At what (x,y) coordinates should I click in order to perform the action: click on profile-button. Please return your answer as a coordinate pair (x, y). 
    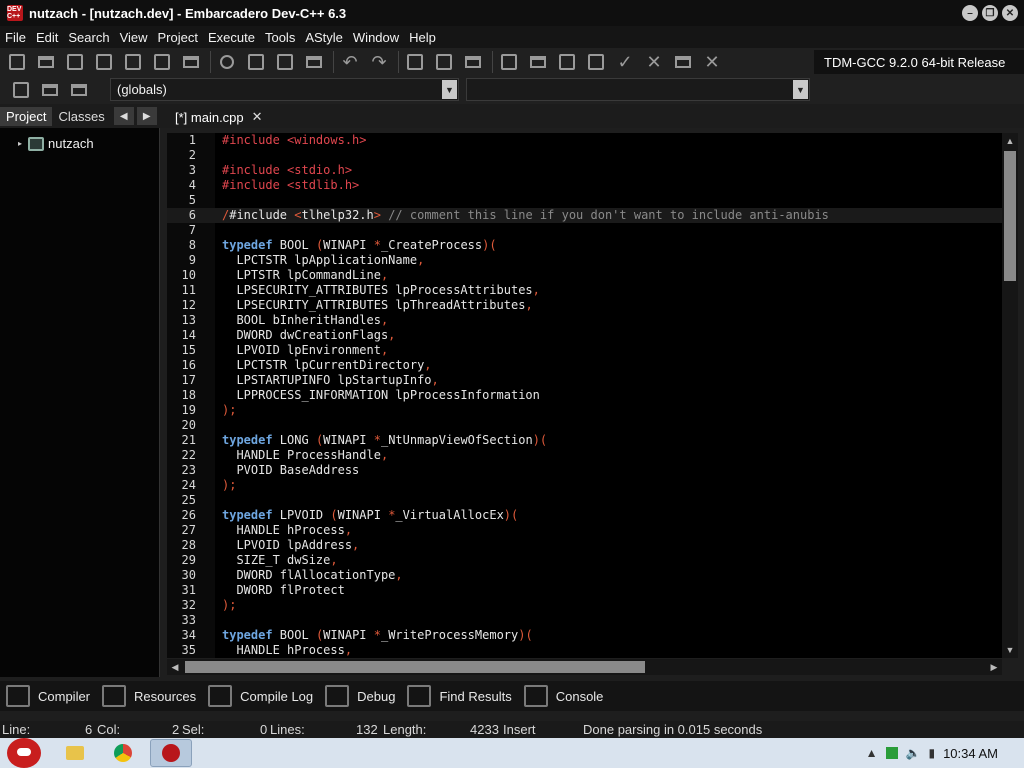
    Looking at the image, I should click on (683, 62).